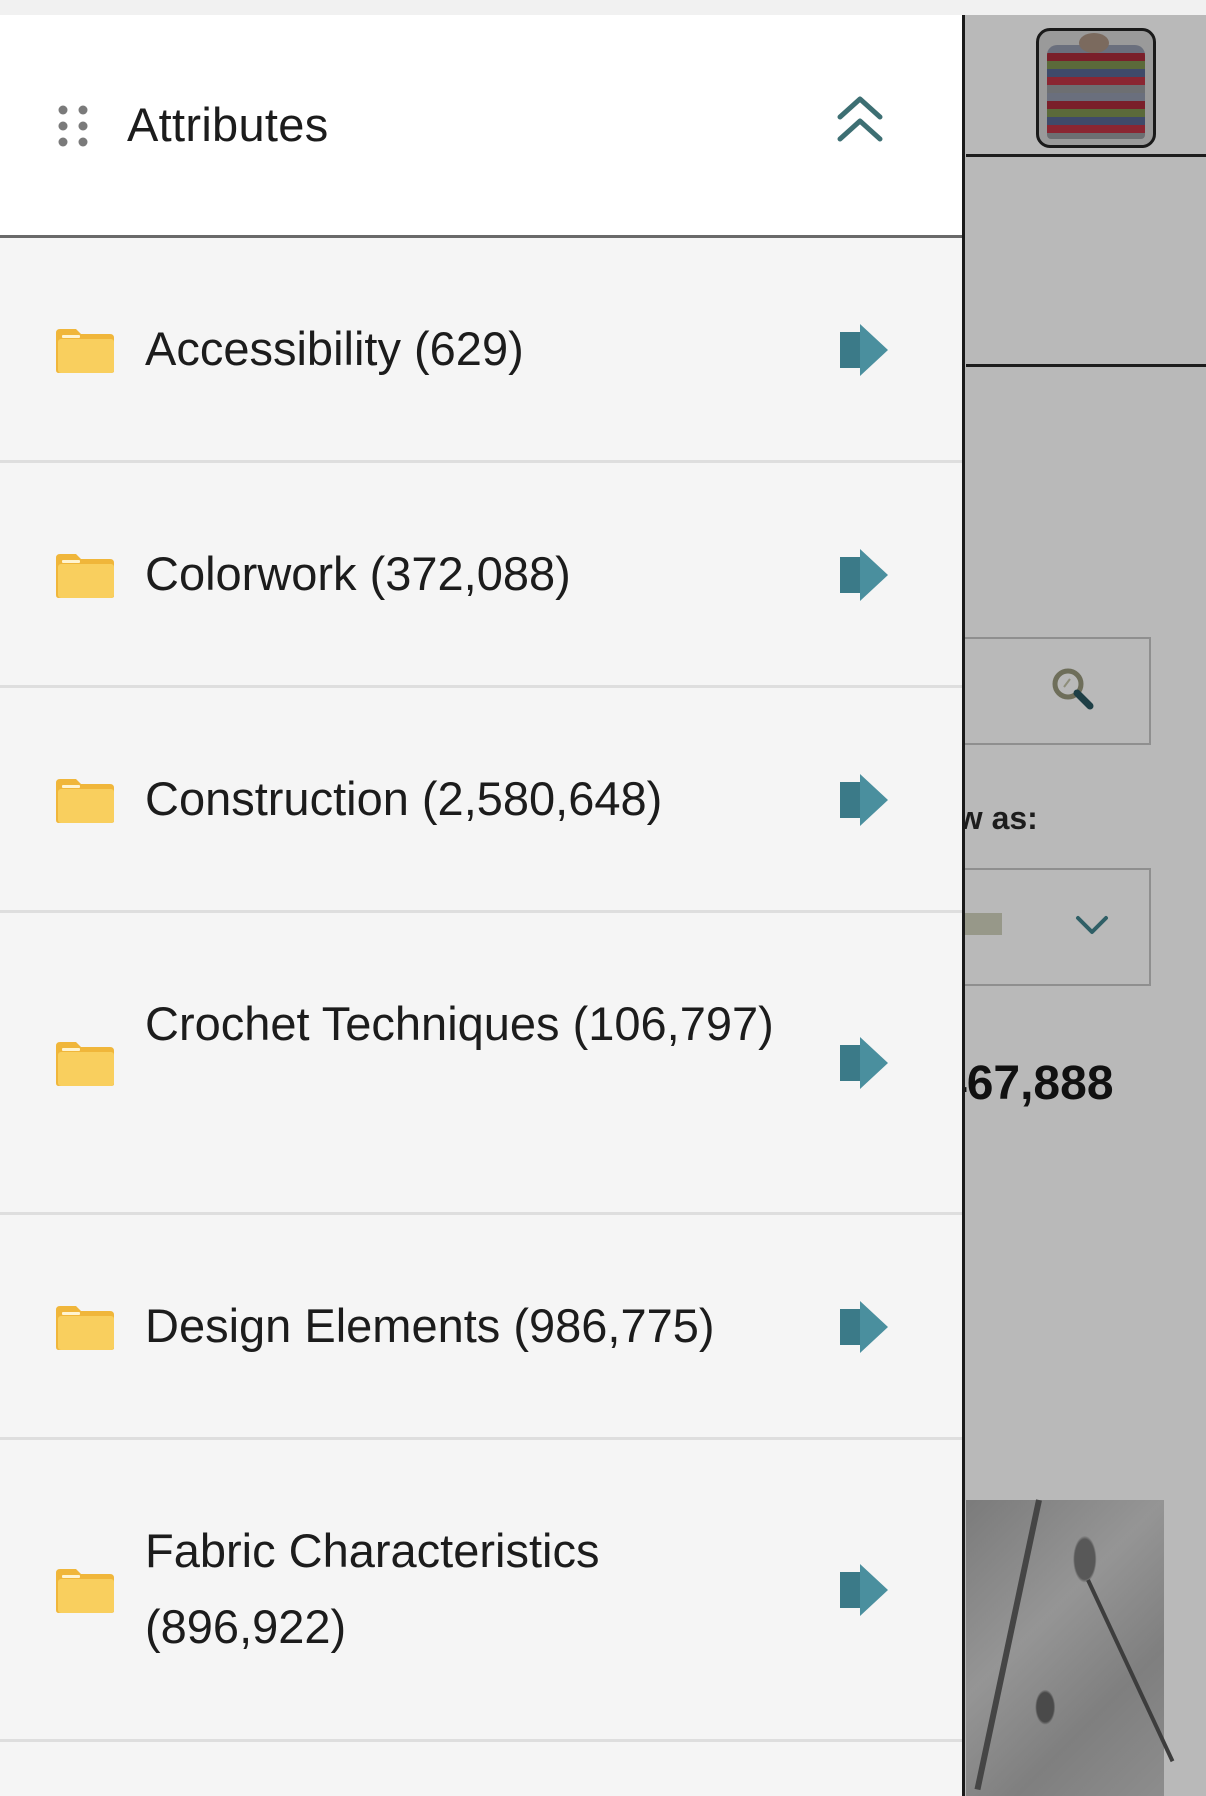  Describe the element at coordinates (358, 573) in the screenshot. I see `list-item-label: Colorwork (372,088)` at that location.